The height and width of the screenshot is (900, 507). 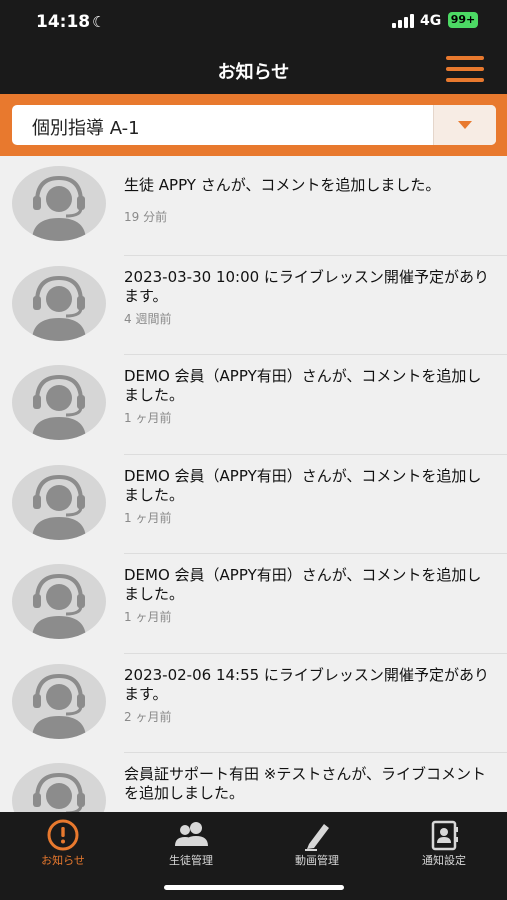 I want to click on dropdown-arrow-button, so click(x=464, y=125).